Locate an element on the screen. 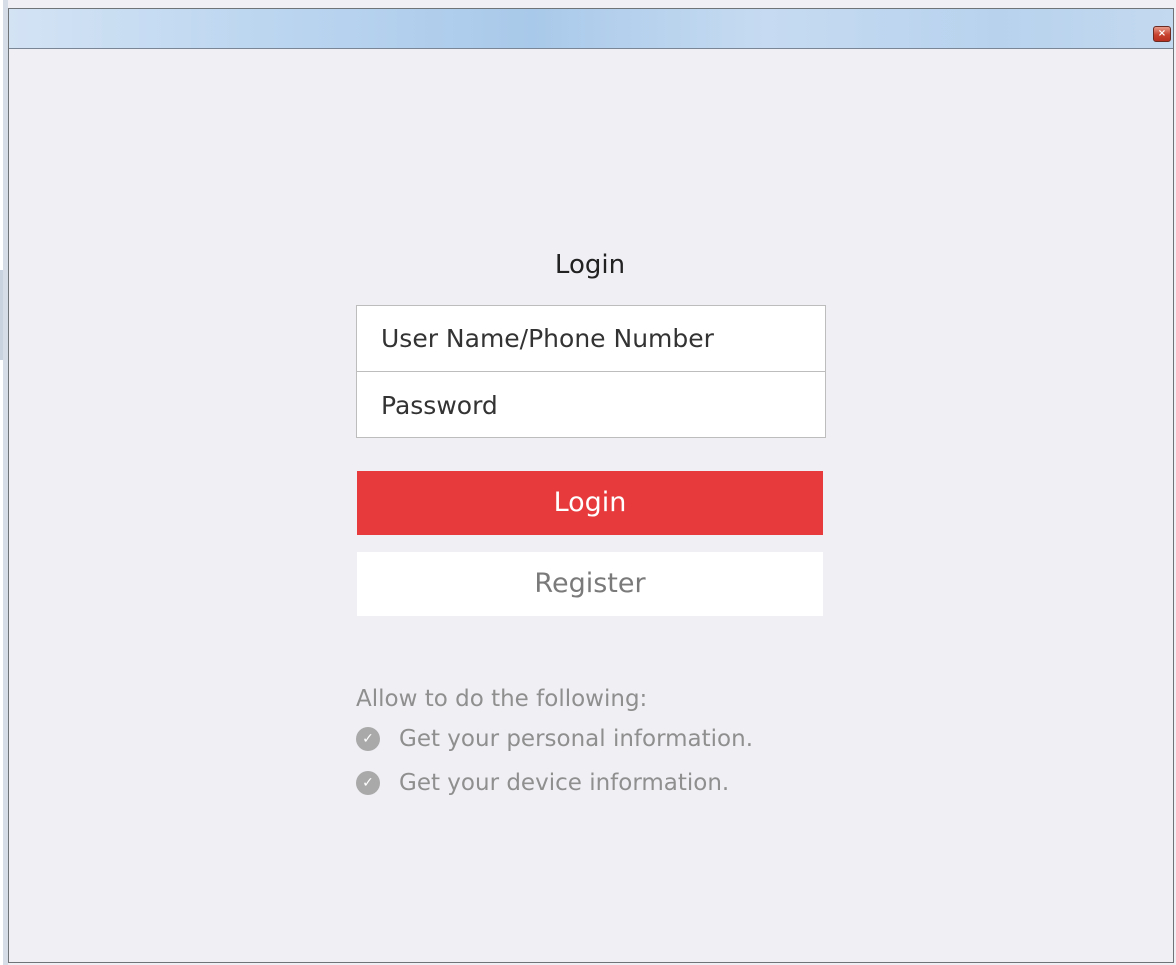  permission-label: Get your personal information. is located at coordinates (576, 739).